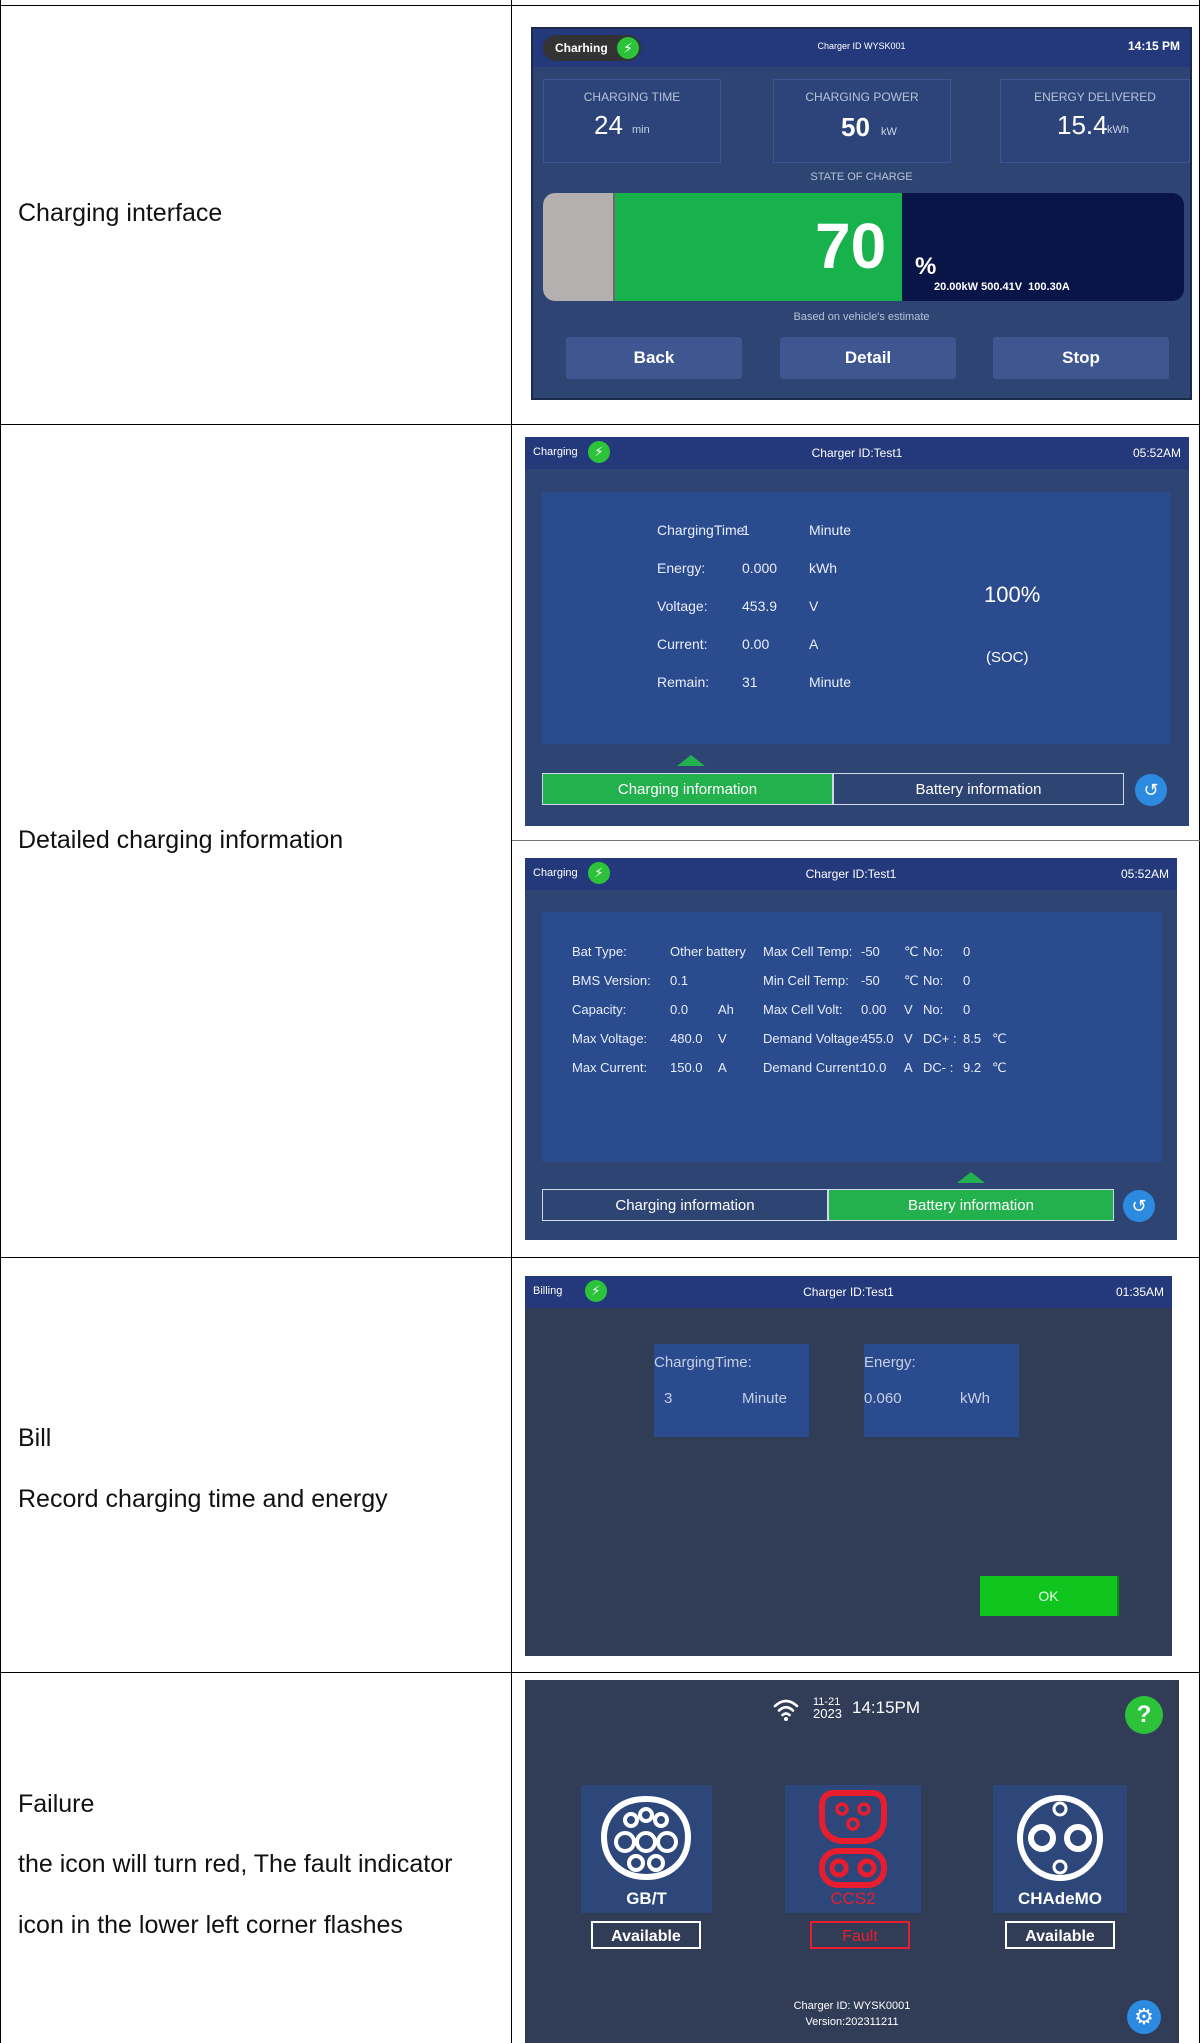  What do you see at coordinates (889, 132) in the screenshot?
I see `card-unit: kW` at bounding box center [889, 132].